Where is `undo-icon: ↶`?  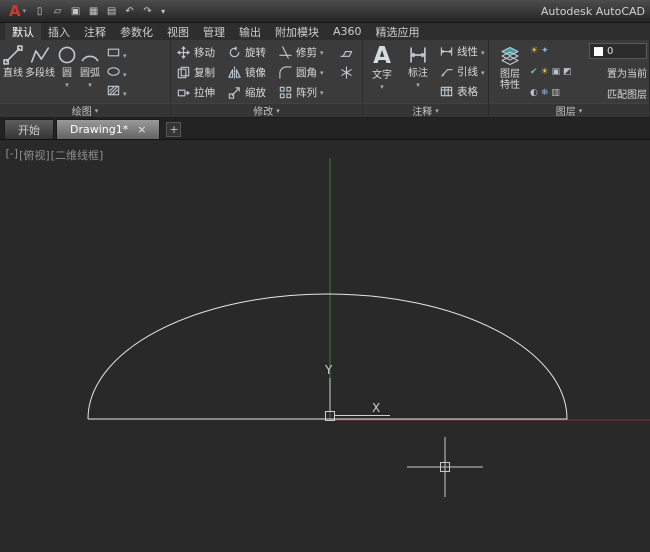 undo-icon: ↶ is located at coordinates (129, 11).